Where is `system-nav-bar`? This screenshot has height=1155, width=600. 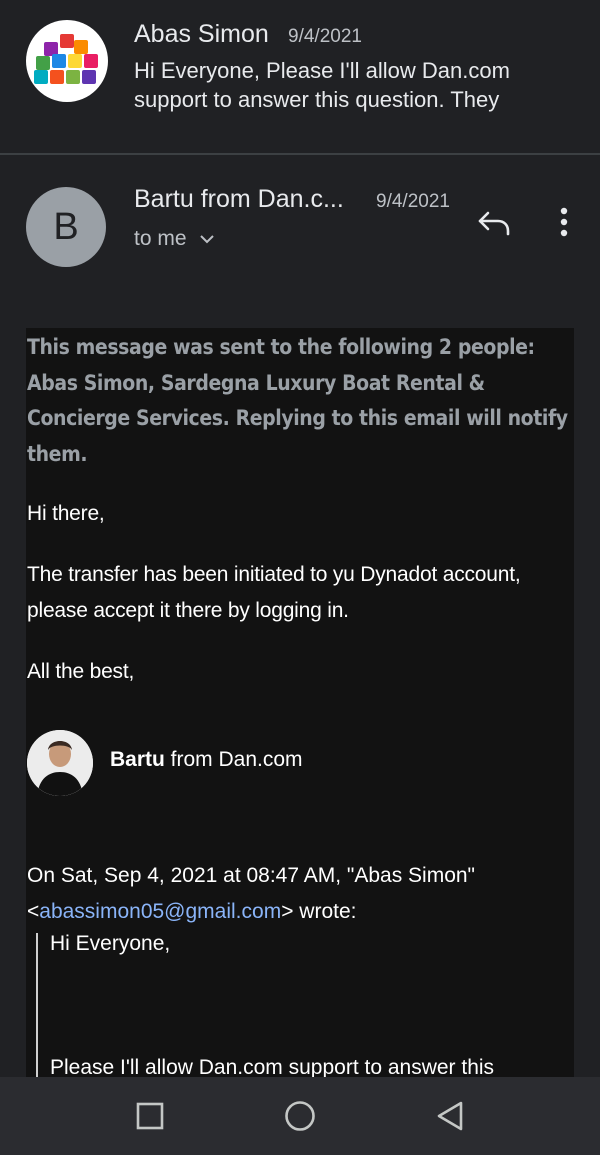 system-nav-bar is located at coordinates (300, 1116).